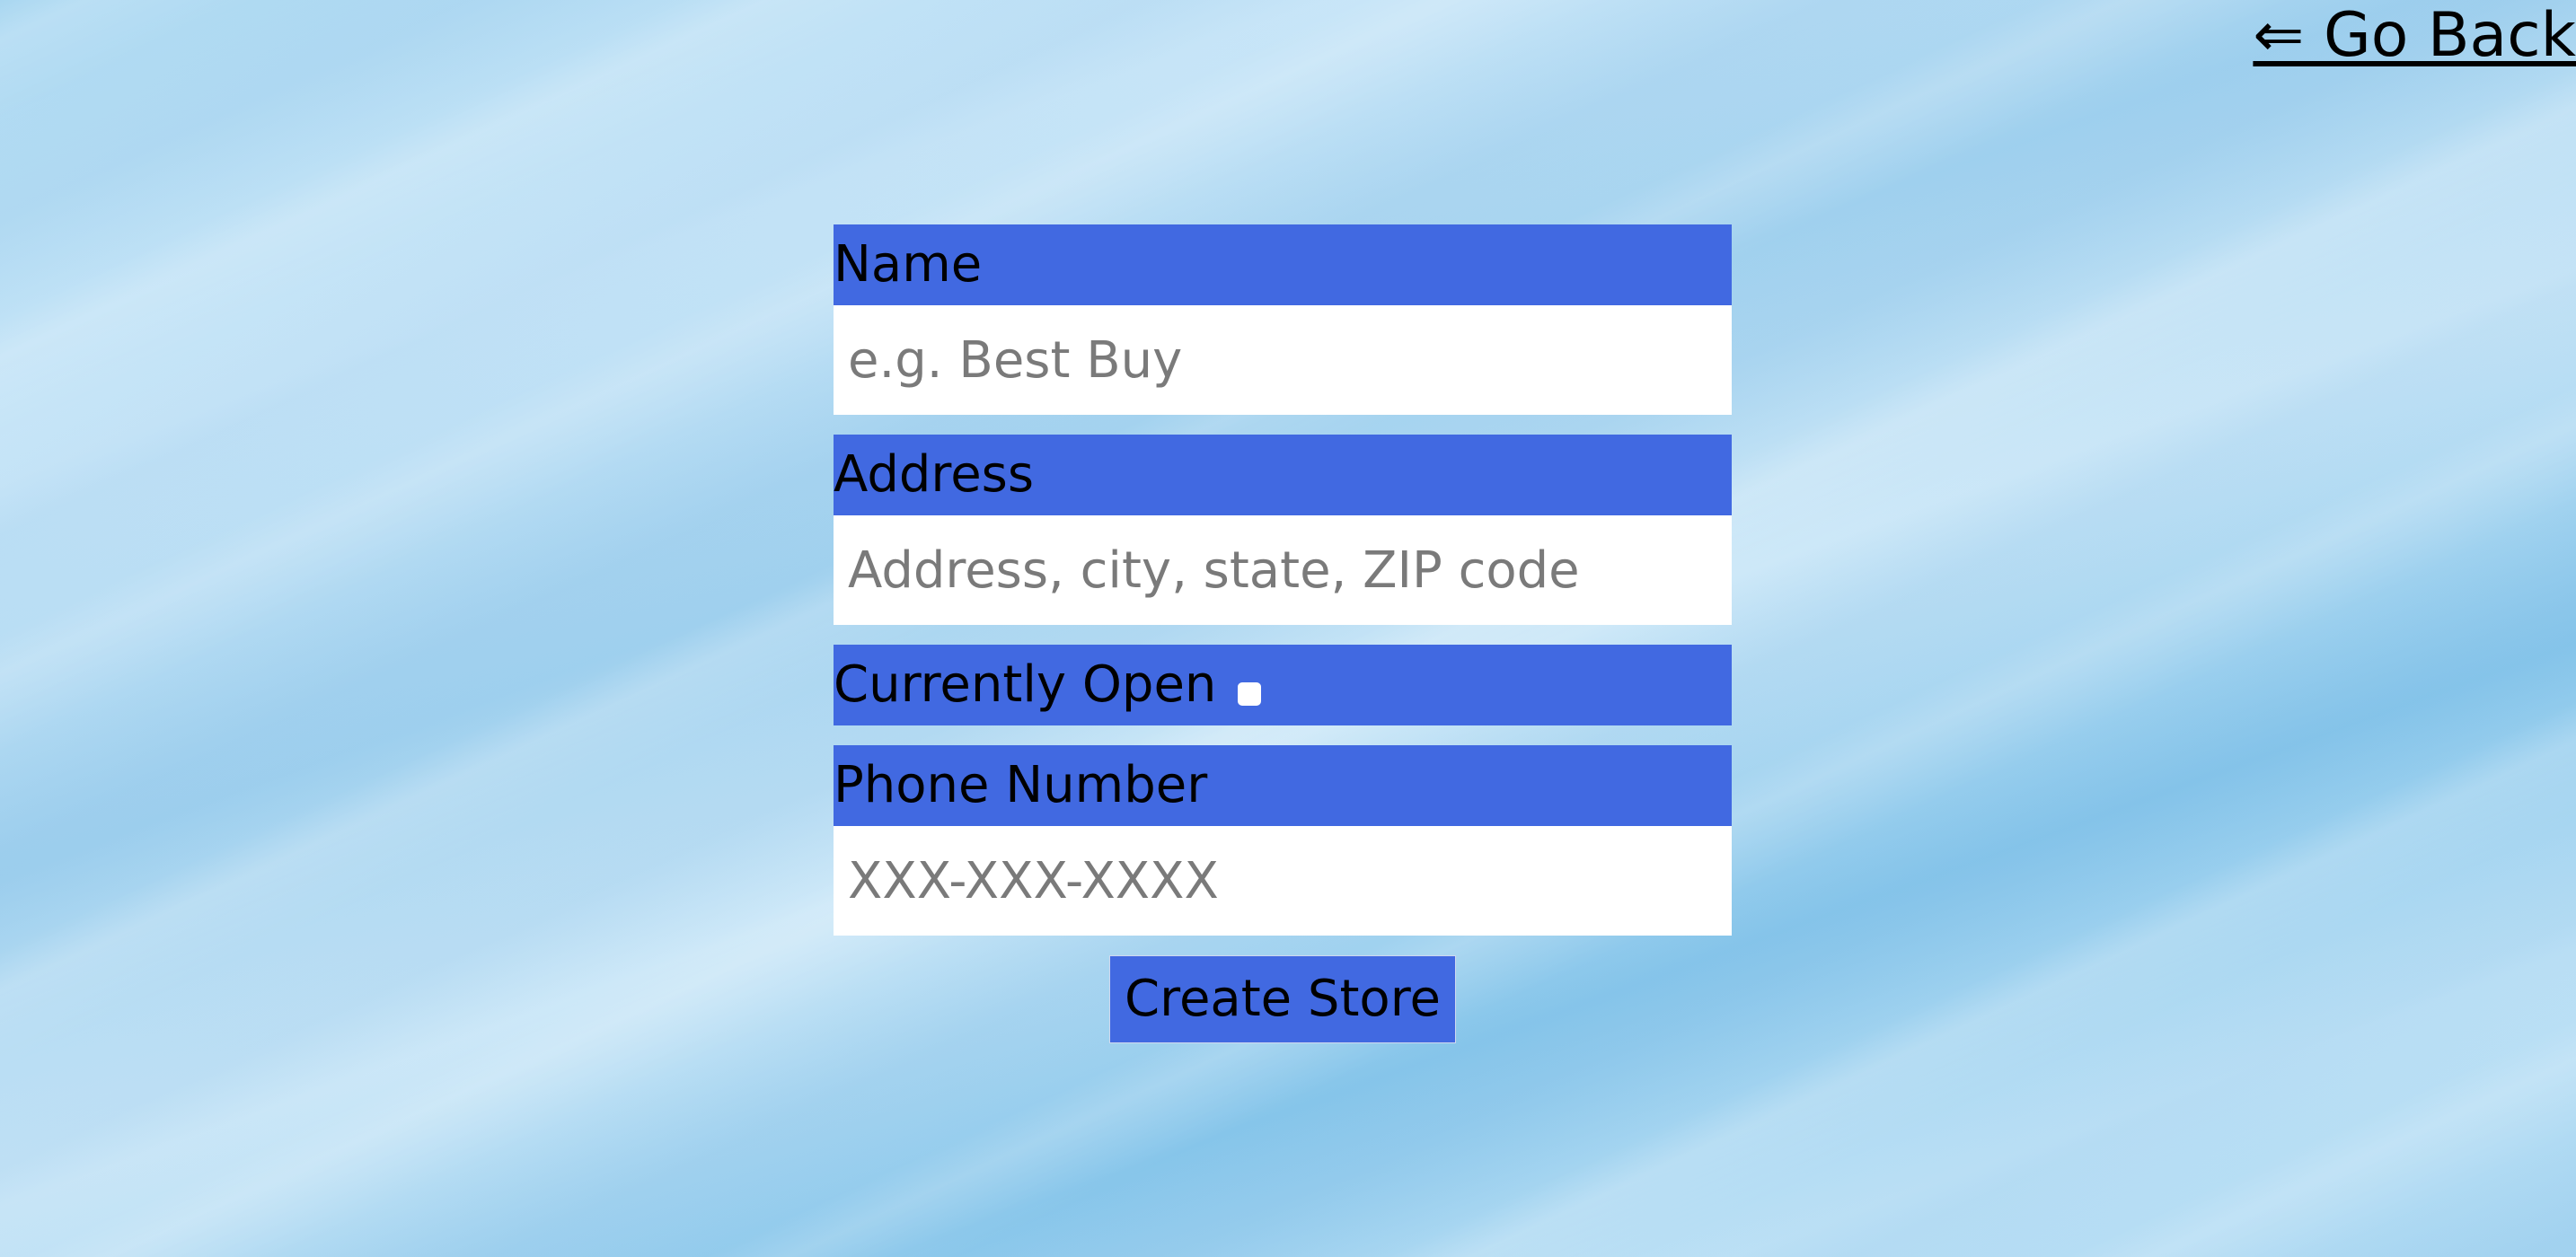 This screenshot has height=1257, width=2576. What do you see at coordinates (1283, 475) in the screenshot?
I see `address-label: Address` at bounding box center [1283, 475].